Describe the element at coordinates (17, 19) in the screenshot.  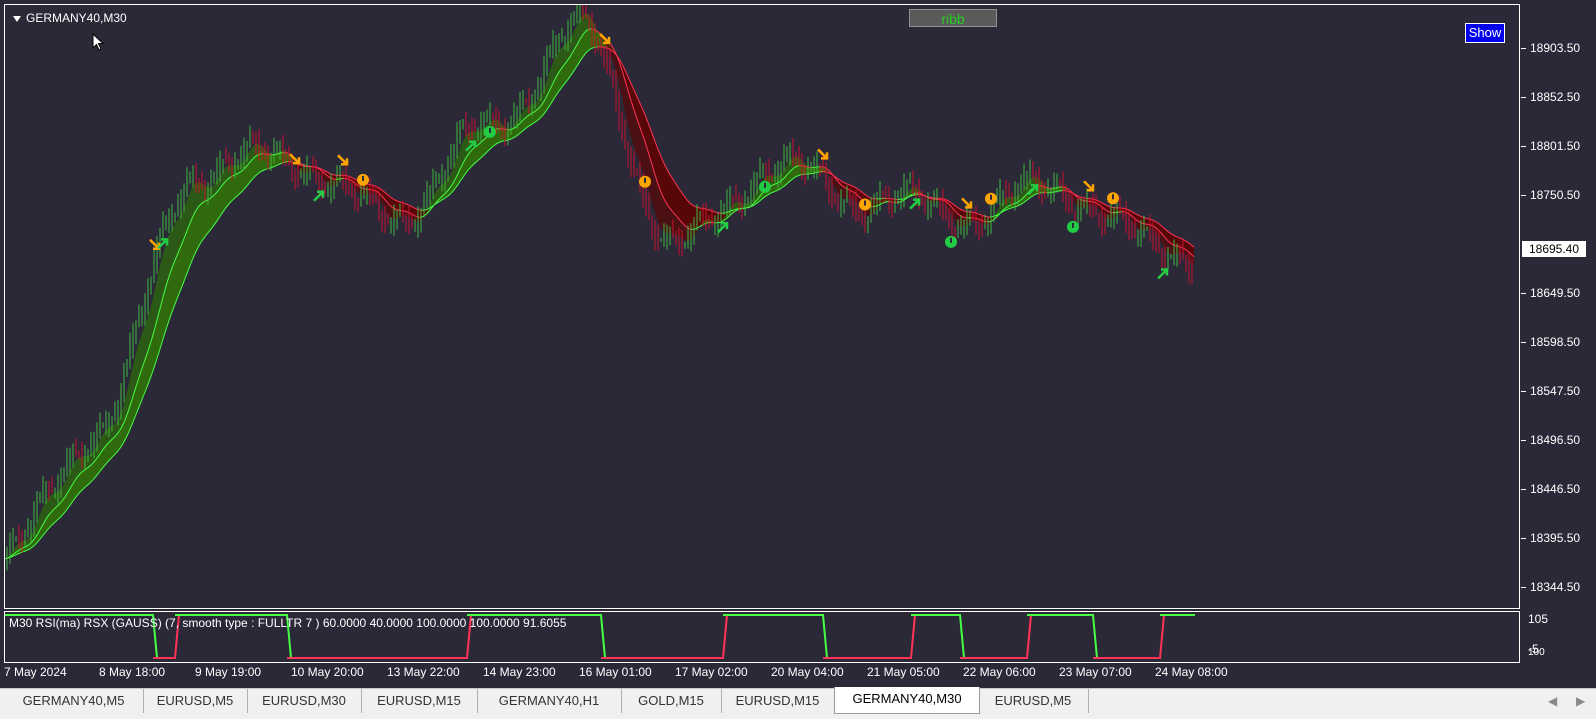
I see `collapse-triangle-icon` at that location.